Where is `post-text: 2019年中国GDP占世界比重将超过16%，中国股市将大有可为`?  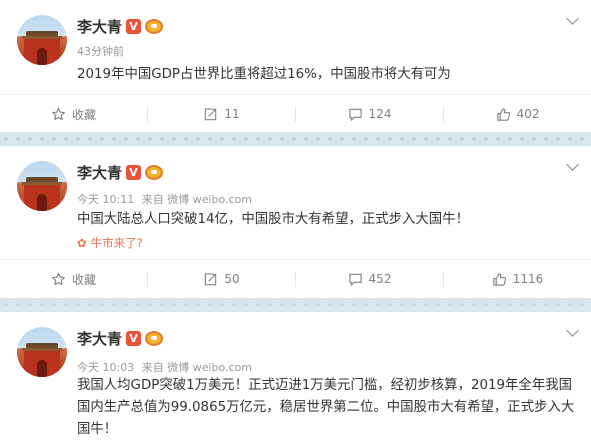
post-text: 2019年中国GDP占世界比重将超过16%，中国股市将大有可为 is located at coordinates (264, 74).